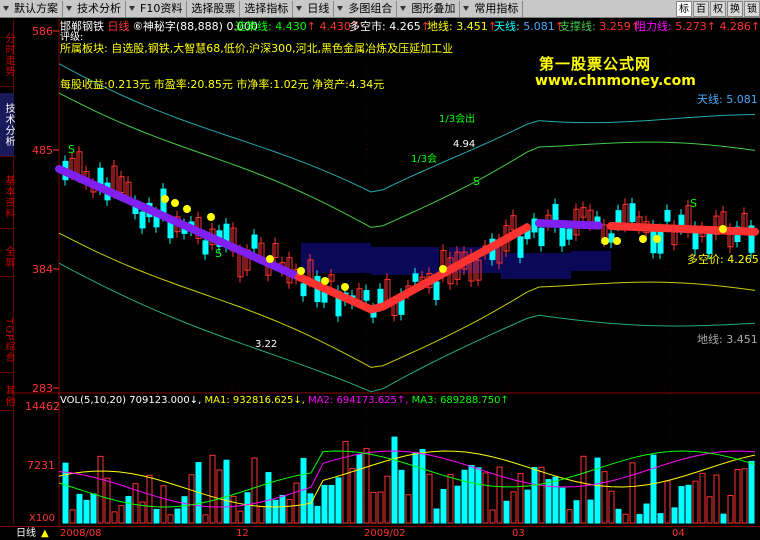 The image size is (760, 540). I want to click on trend-line-bull, so click(683, 229).